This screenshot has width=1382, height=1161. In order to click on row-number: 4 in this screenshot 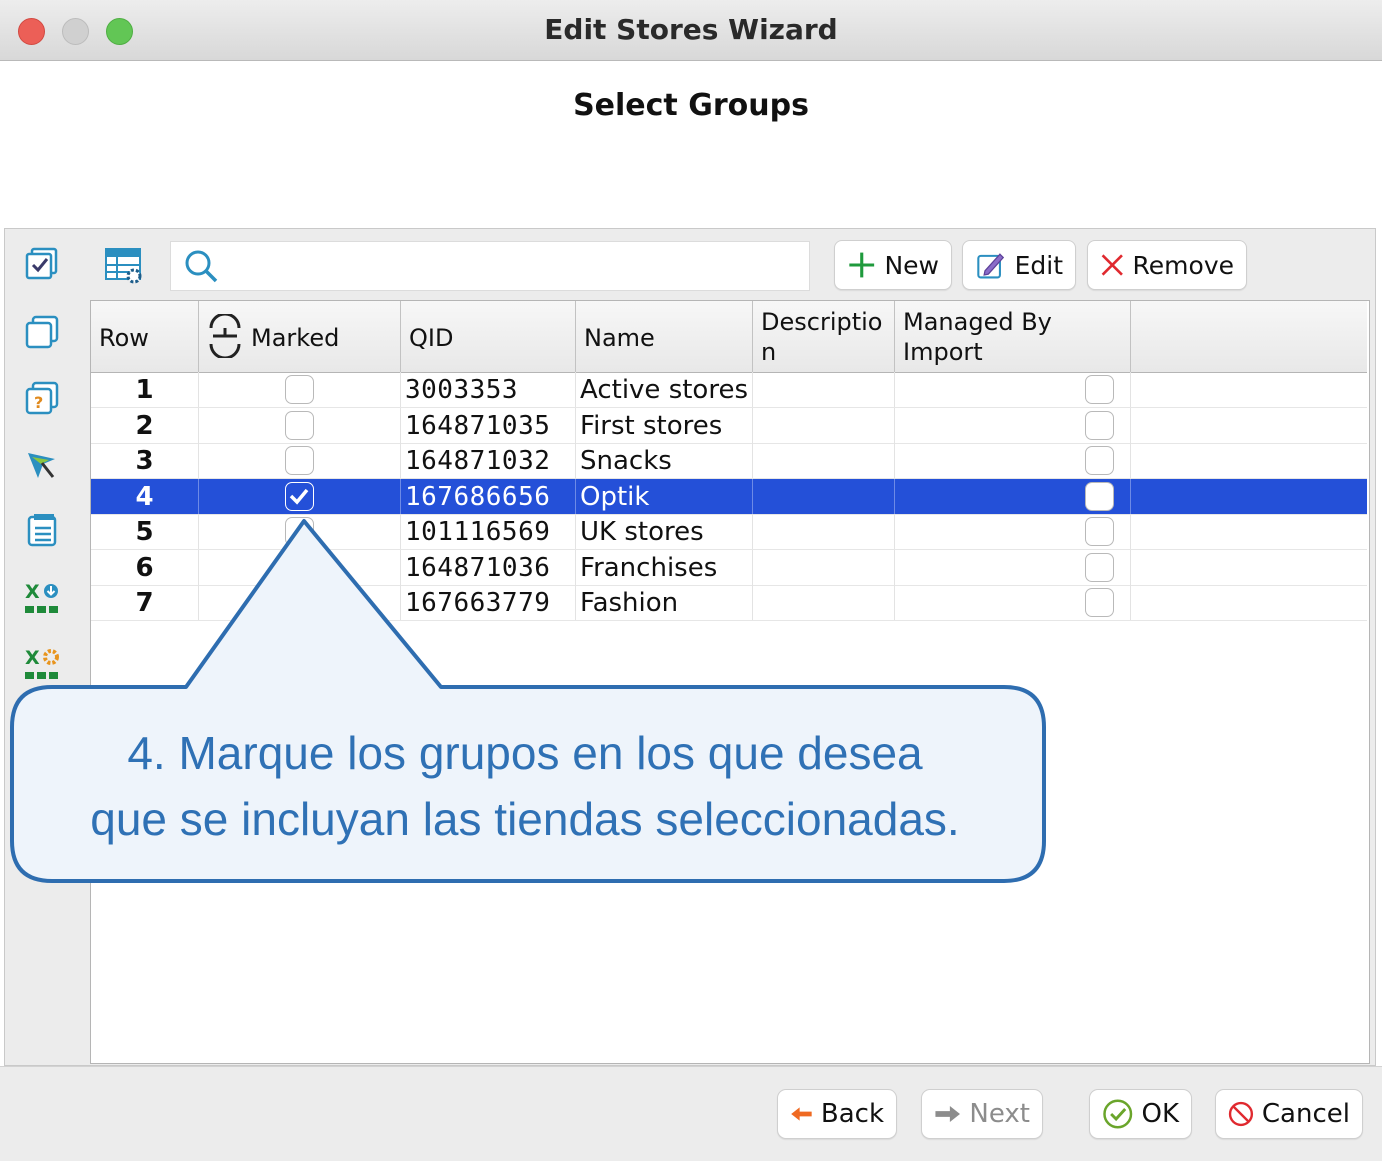, I will do `click(145, 496)`.